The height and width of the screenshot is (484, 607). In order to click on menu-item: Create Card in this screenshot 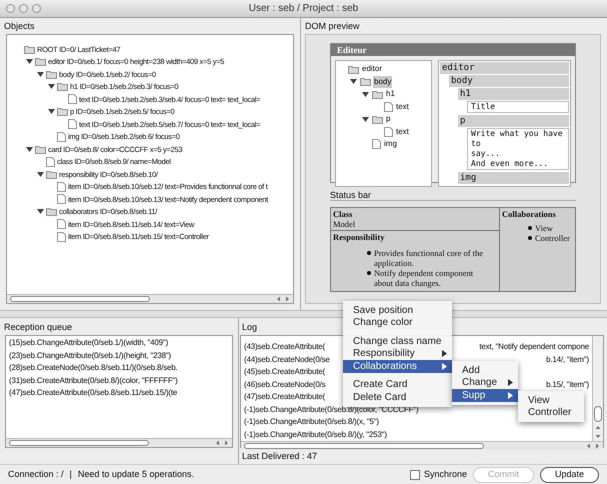, I will do `click(397, 384)`.